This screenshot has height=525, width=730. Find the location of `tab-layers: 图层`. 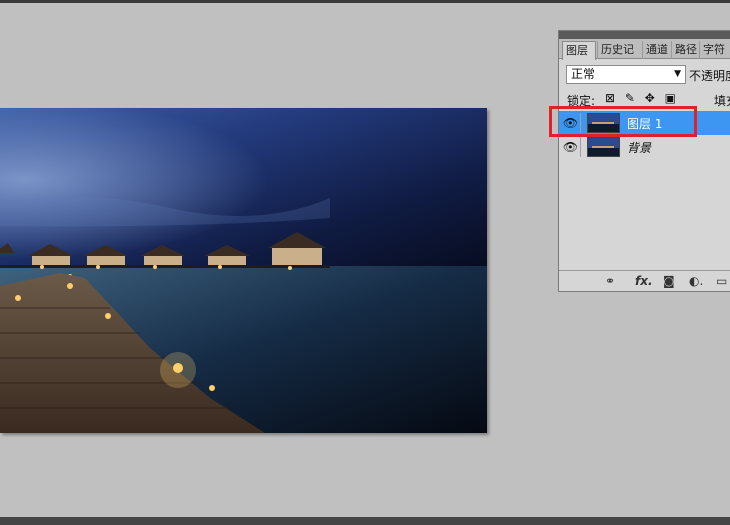

tab-layers: 图层 is located at coordinates (579, 50).